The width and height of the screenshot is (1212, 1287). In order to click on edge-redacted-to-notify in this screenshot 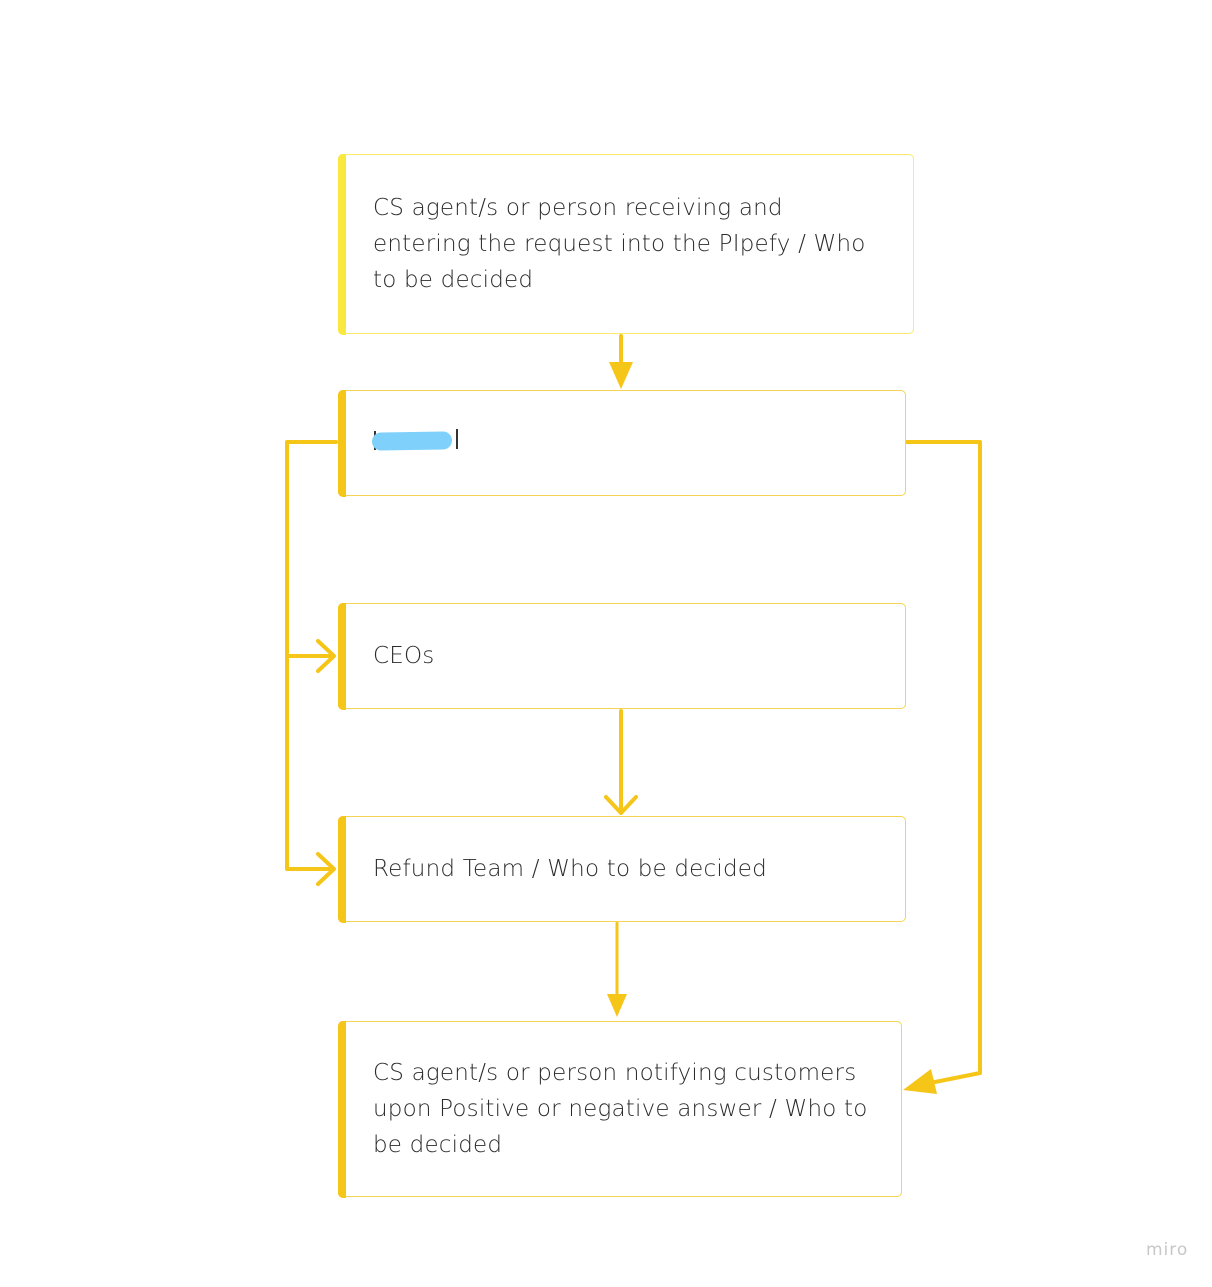, I will do `click(943, 762)`.